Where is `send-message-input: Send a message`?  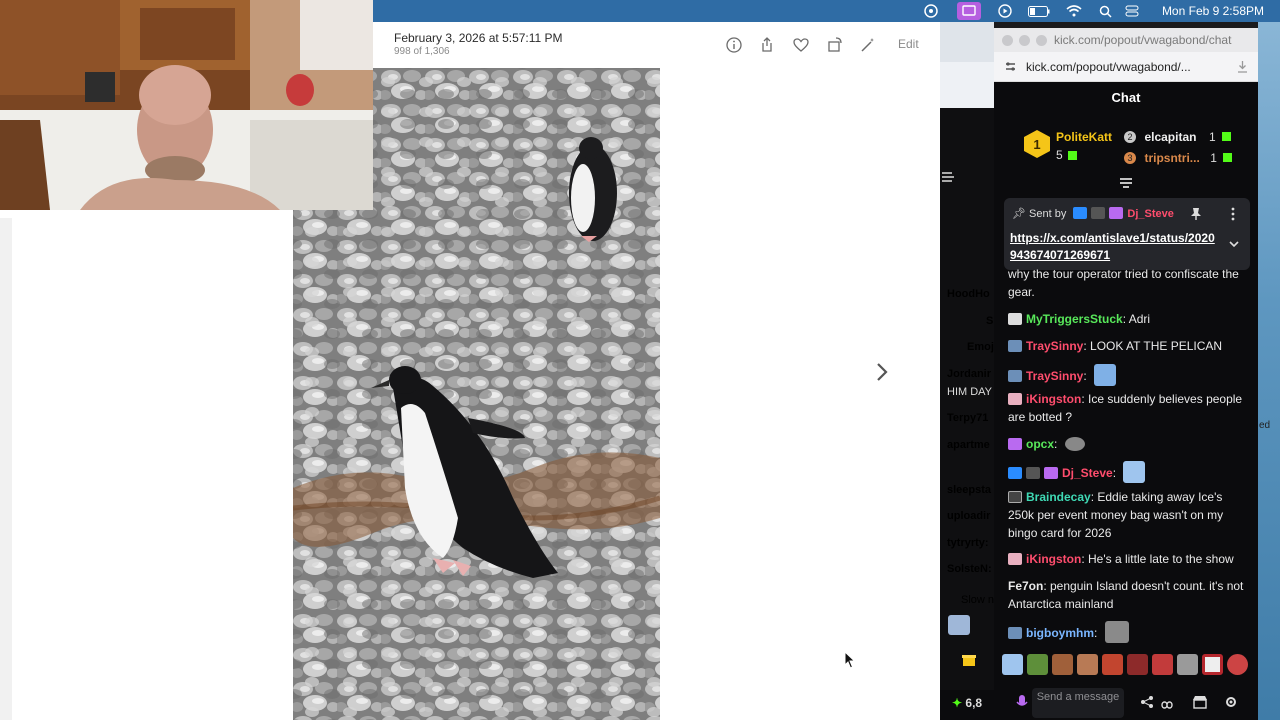
send-message-input: Send a message is located at coordinates (1078, 703).